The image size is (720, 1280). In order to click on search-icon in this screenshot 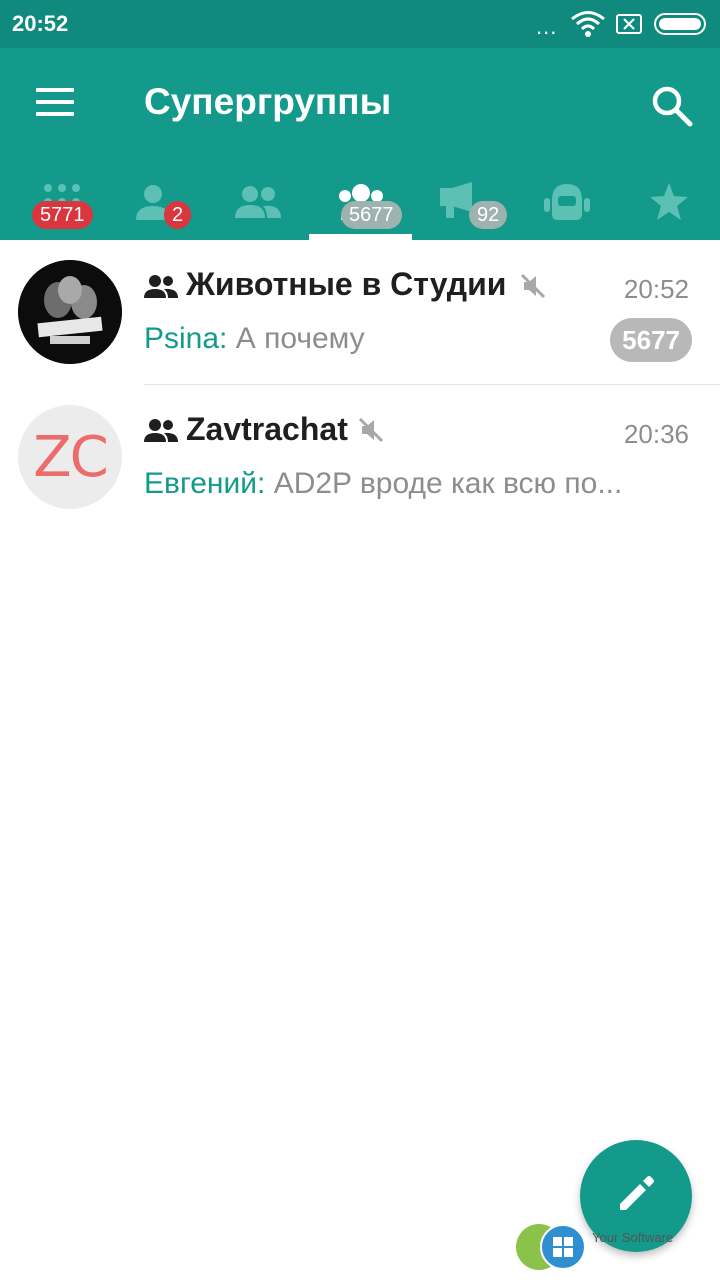, I will do `click(672, 106)`.